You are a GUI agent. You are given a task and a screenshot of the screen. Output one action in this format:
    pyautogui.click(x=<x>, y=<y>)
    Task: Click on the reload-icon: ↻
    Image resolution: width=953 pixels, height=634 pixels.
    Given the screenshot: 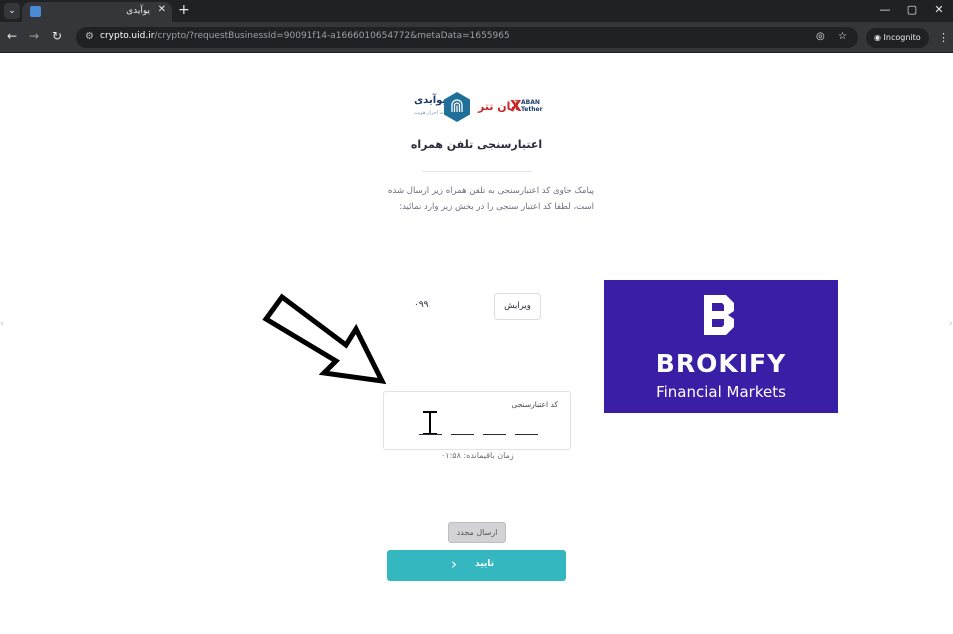 What is the action you would take?
    pyautogui.click(x=57, y=36)
    